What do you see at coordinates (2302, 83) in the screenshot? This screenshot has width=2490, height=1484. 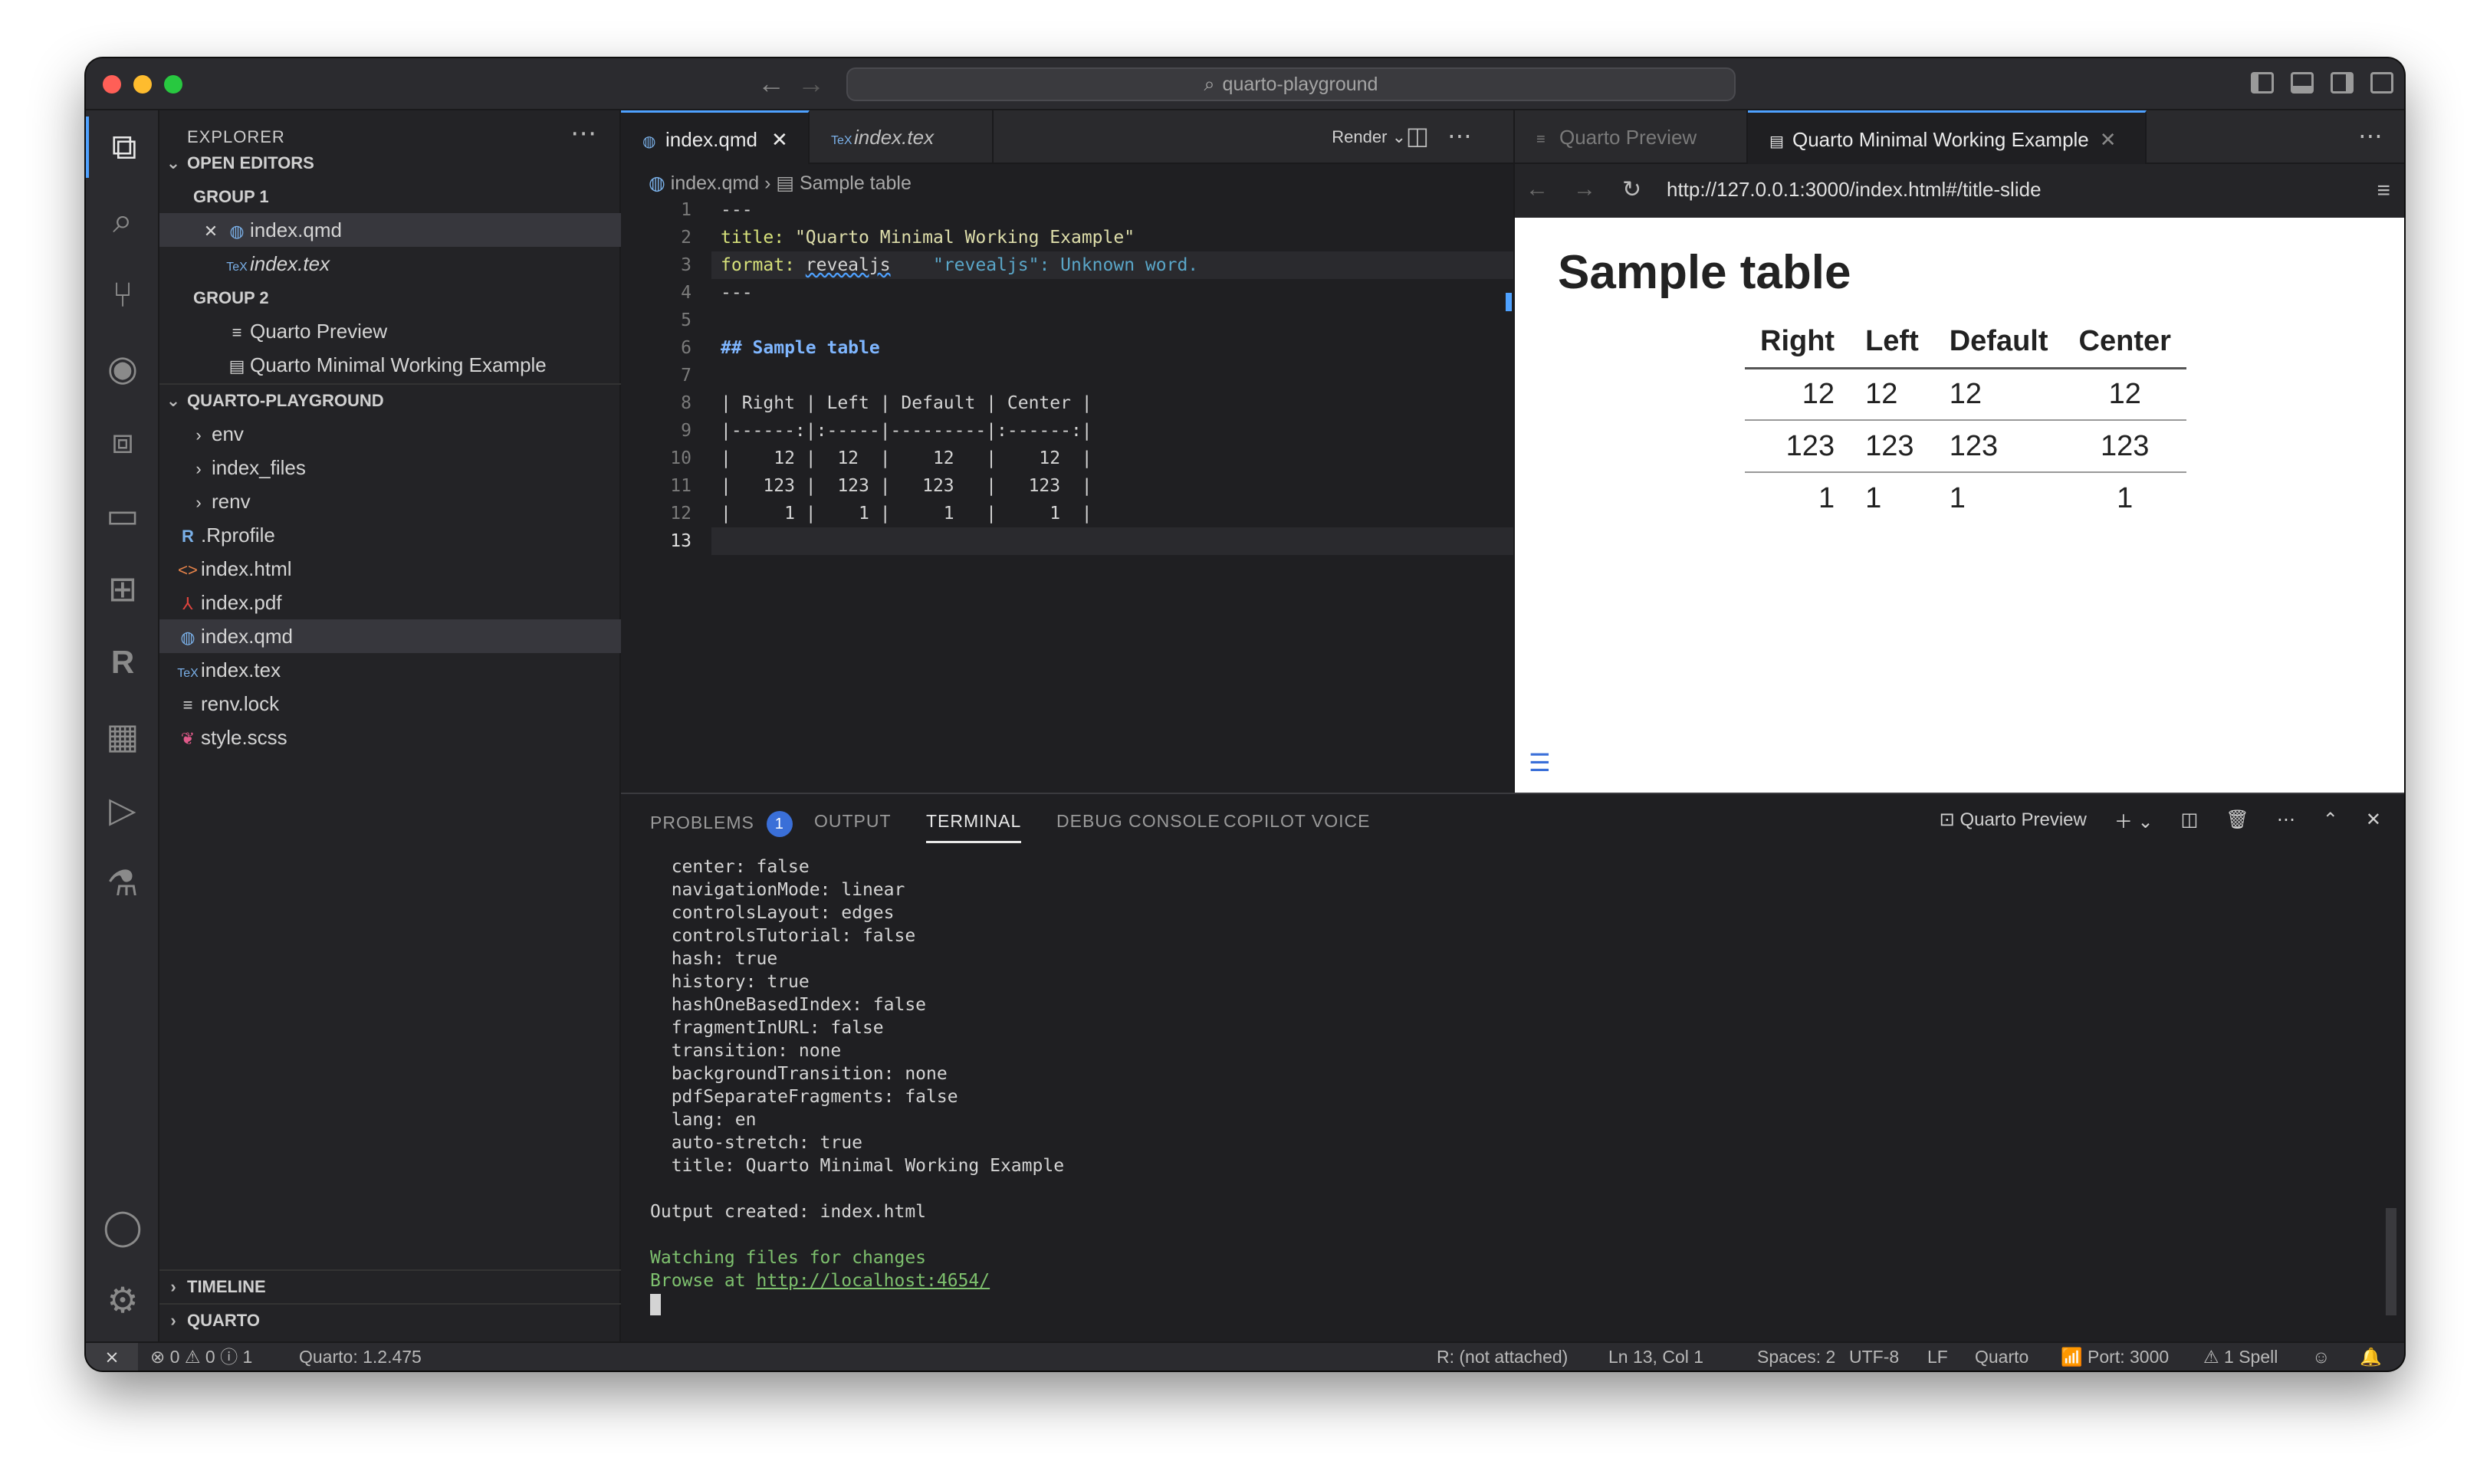 I see `toggle-panel-icon` at bounding box center [2302, 83].